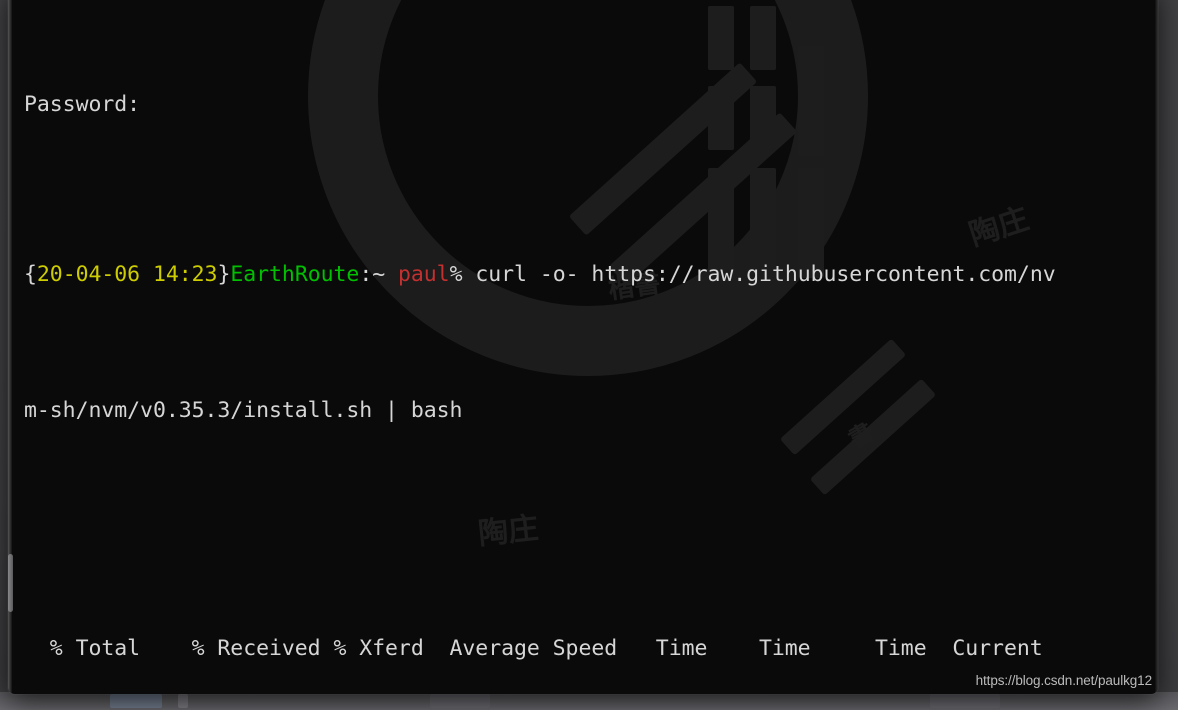 The height and width of the screenshot is (710, 1178). I want to click on prompt-path: :~, so click(378, 274).